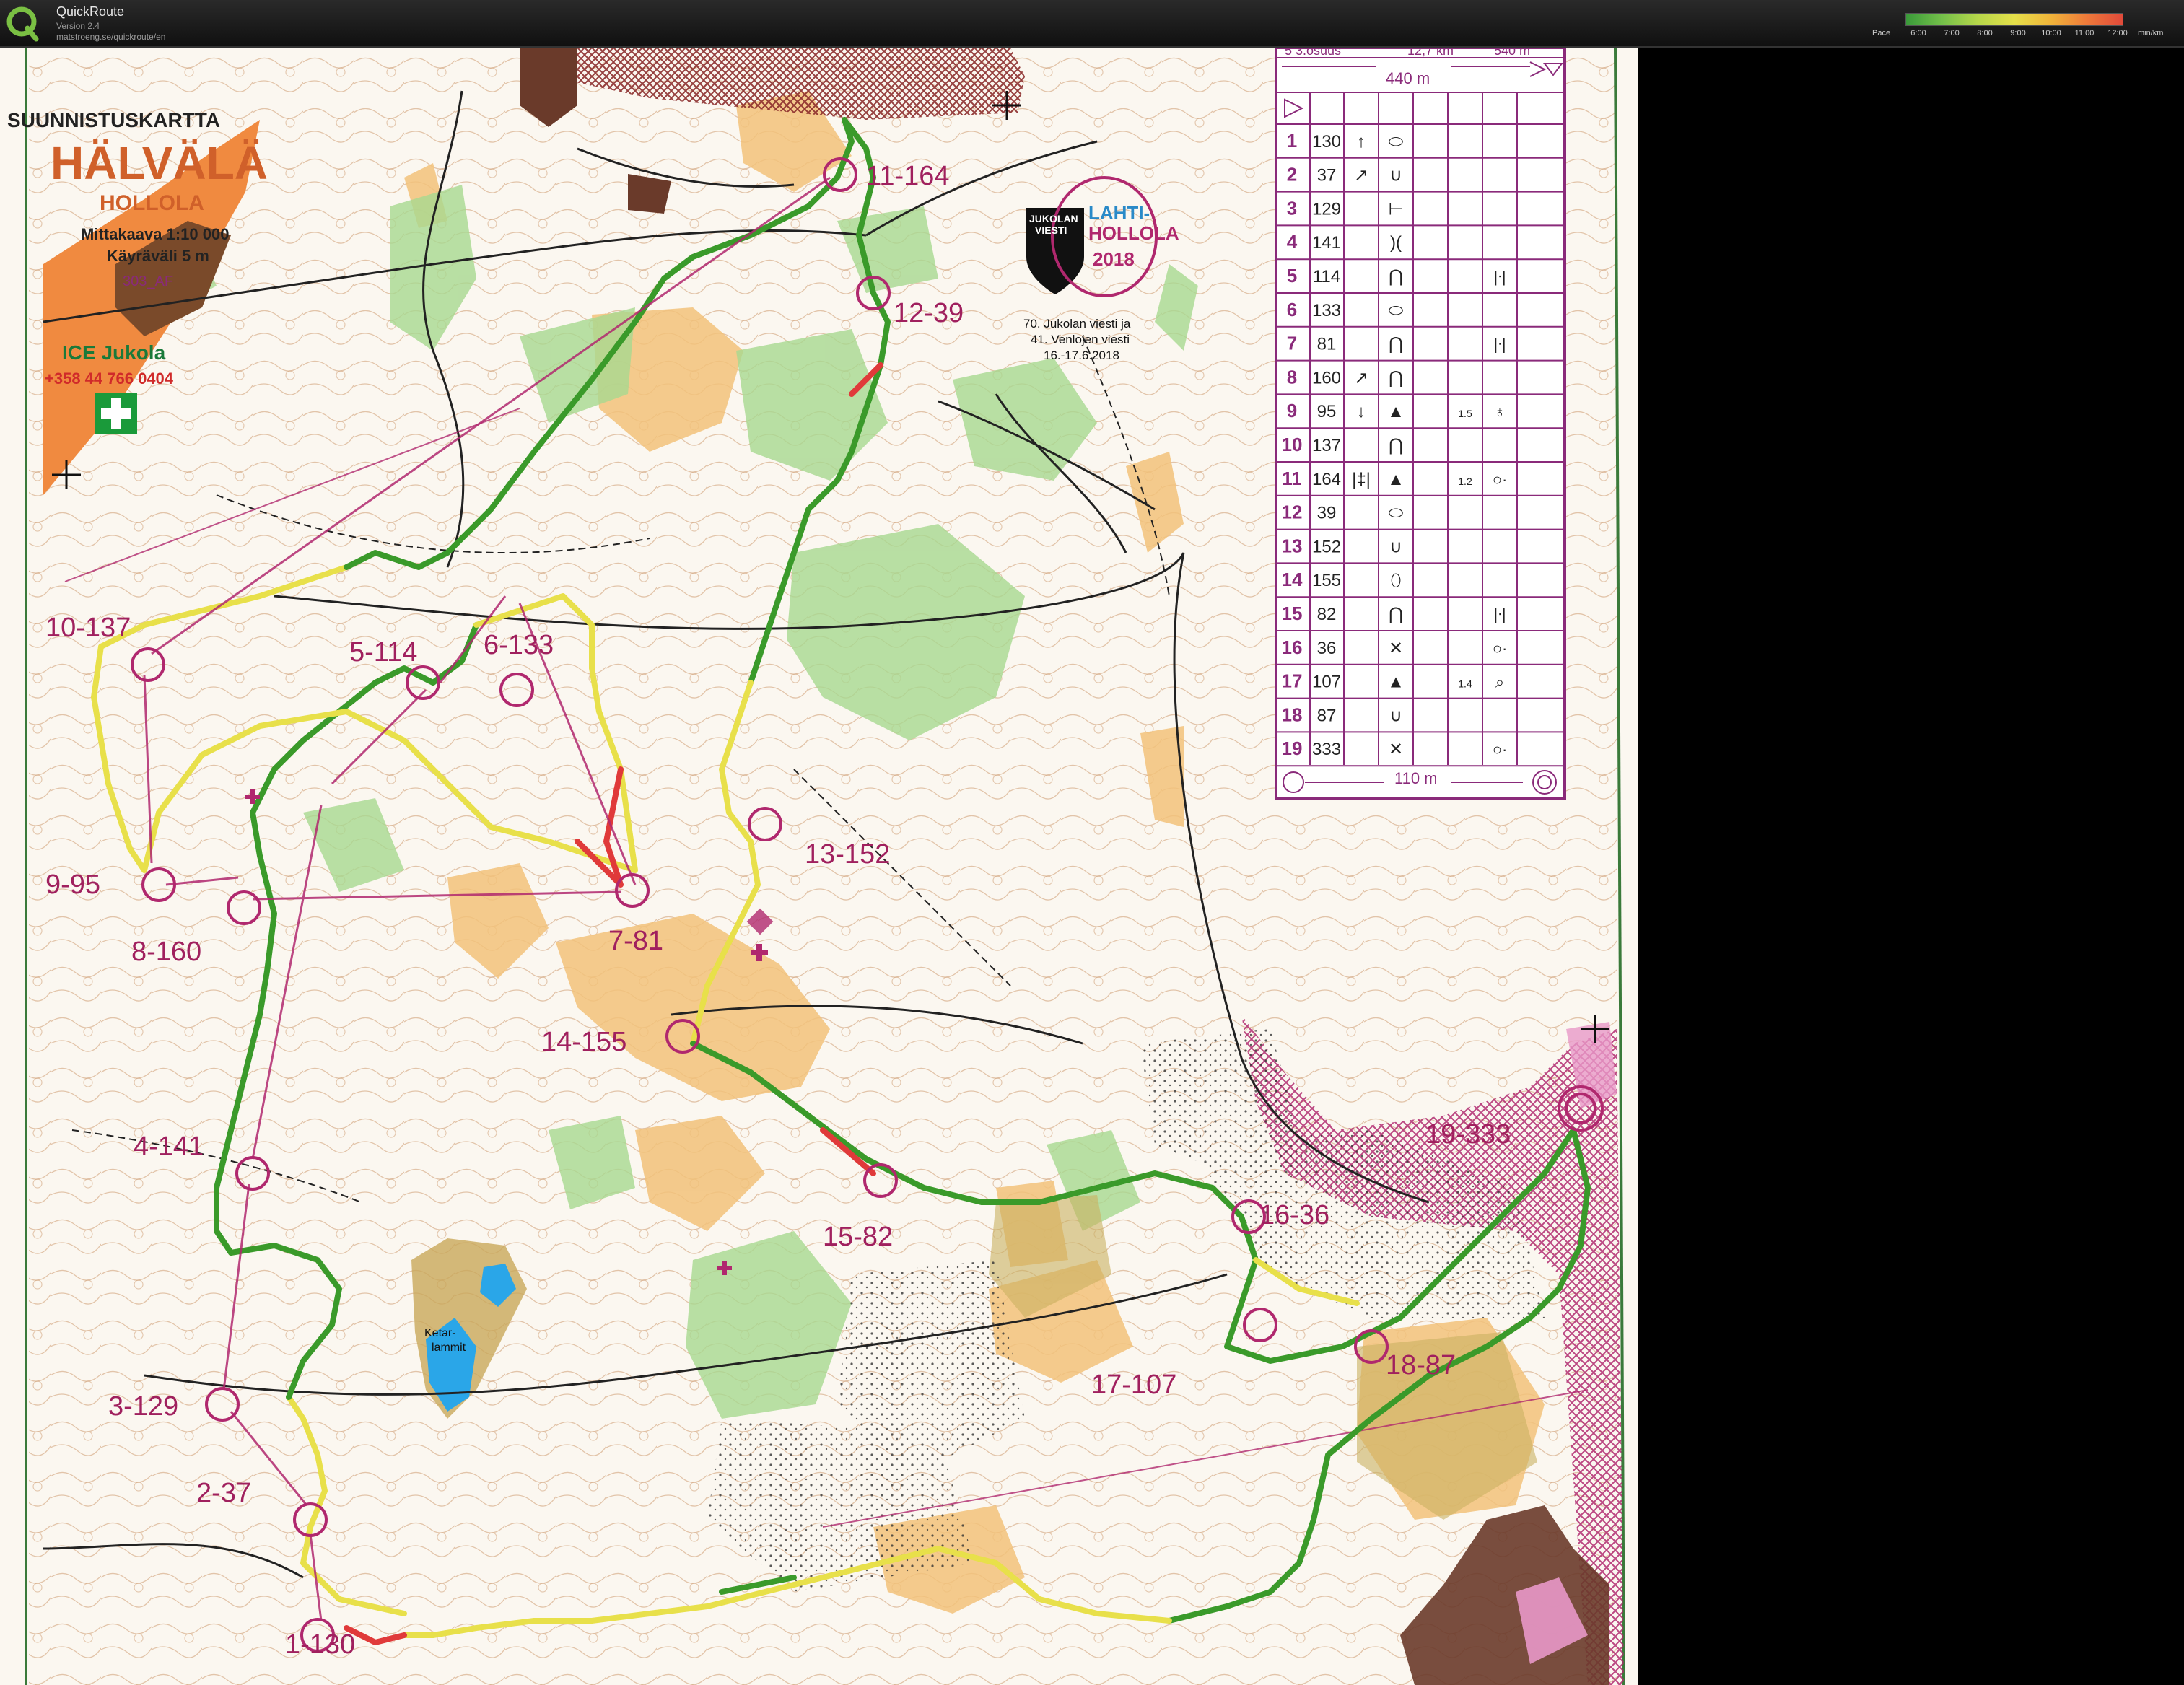 The height and width of the screenshot is (1685, 2184). I want to click on sheet-cell-code: 333, so click(1326, 749).